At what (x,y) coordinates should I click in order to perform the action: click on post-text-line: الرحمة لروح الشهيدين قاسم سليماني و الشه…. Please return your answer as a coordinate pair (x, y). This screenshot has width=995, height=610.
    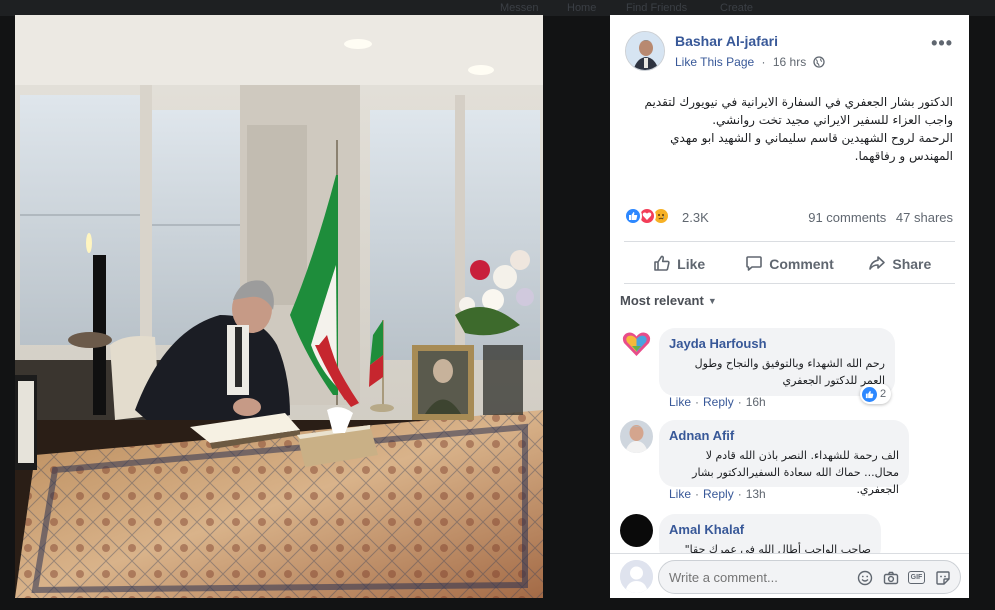
    Looking at the image, I should click on (811, 147).